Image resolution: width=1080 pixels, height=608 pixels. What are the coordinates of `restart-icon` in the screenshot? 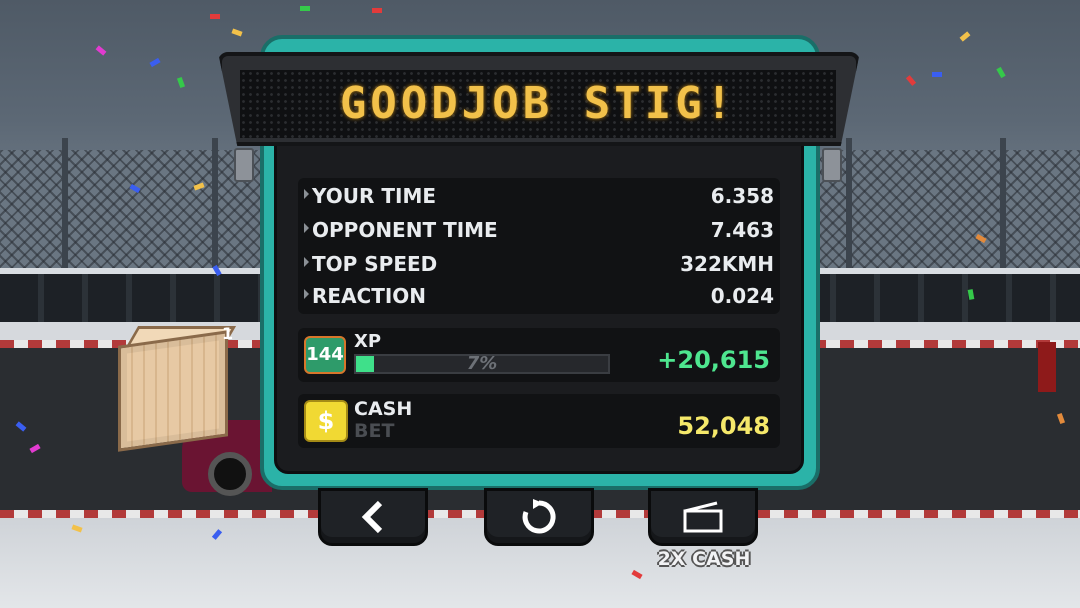 It's located at (539, 516).